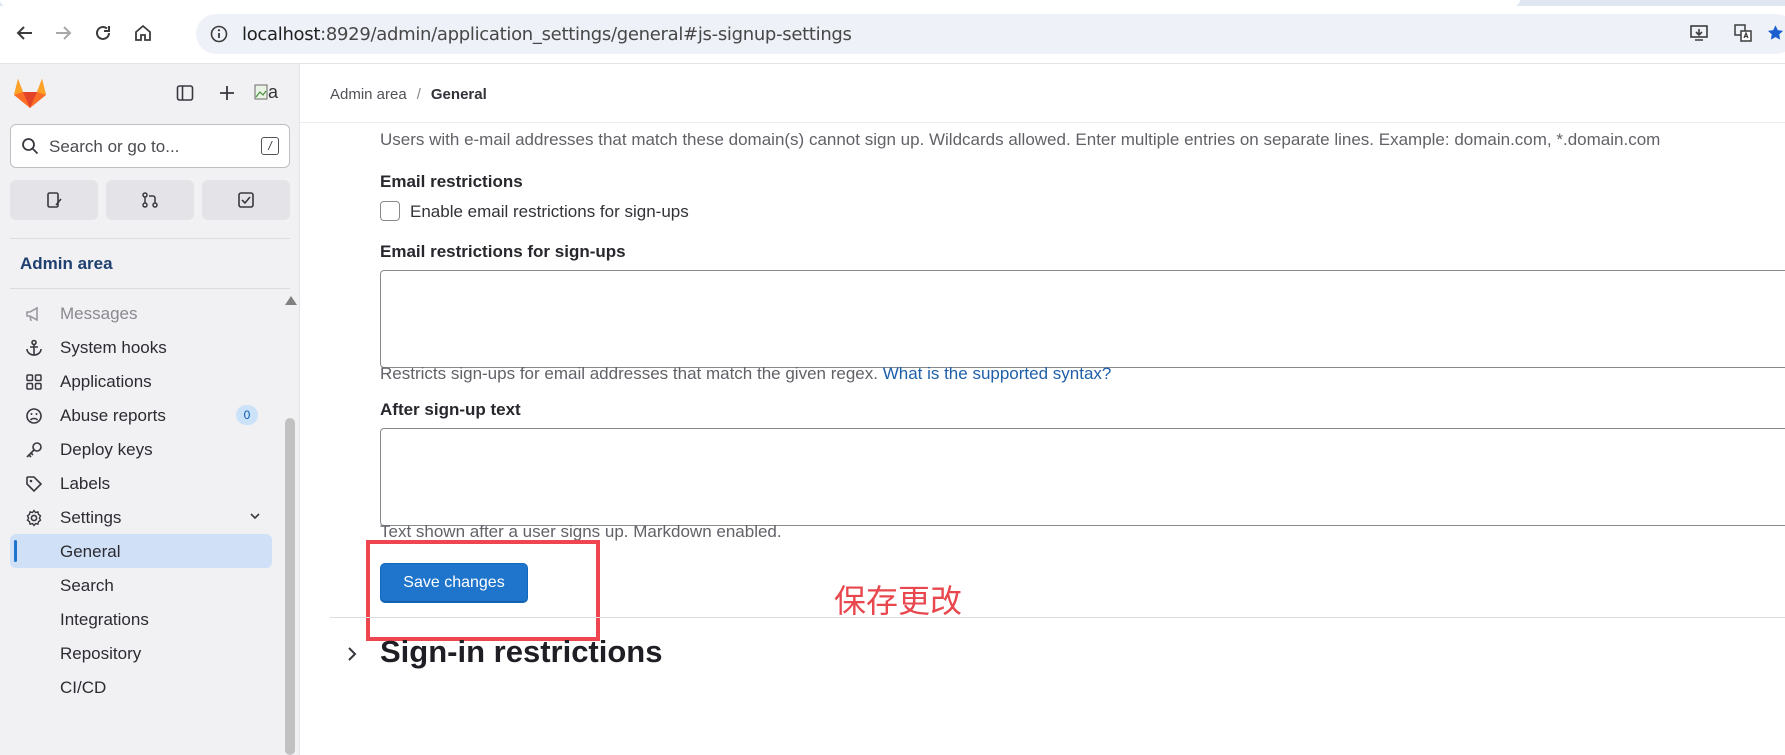  What do you see at coordinates (450, 409) in the screenshot?
I see `after-signup-label: After sign-up text` at bounding box center [450, 409].